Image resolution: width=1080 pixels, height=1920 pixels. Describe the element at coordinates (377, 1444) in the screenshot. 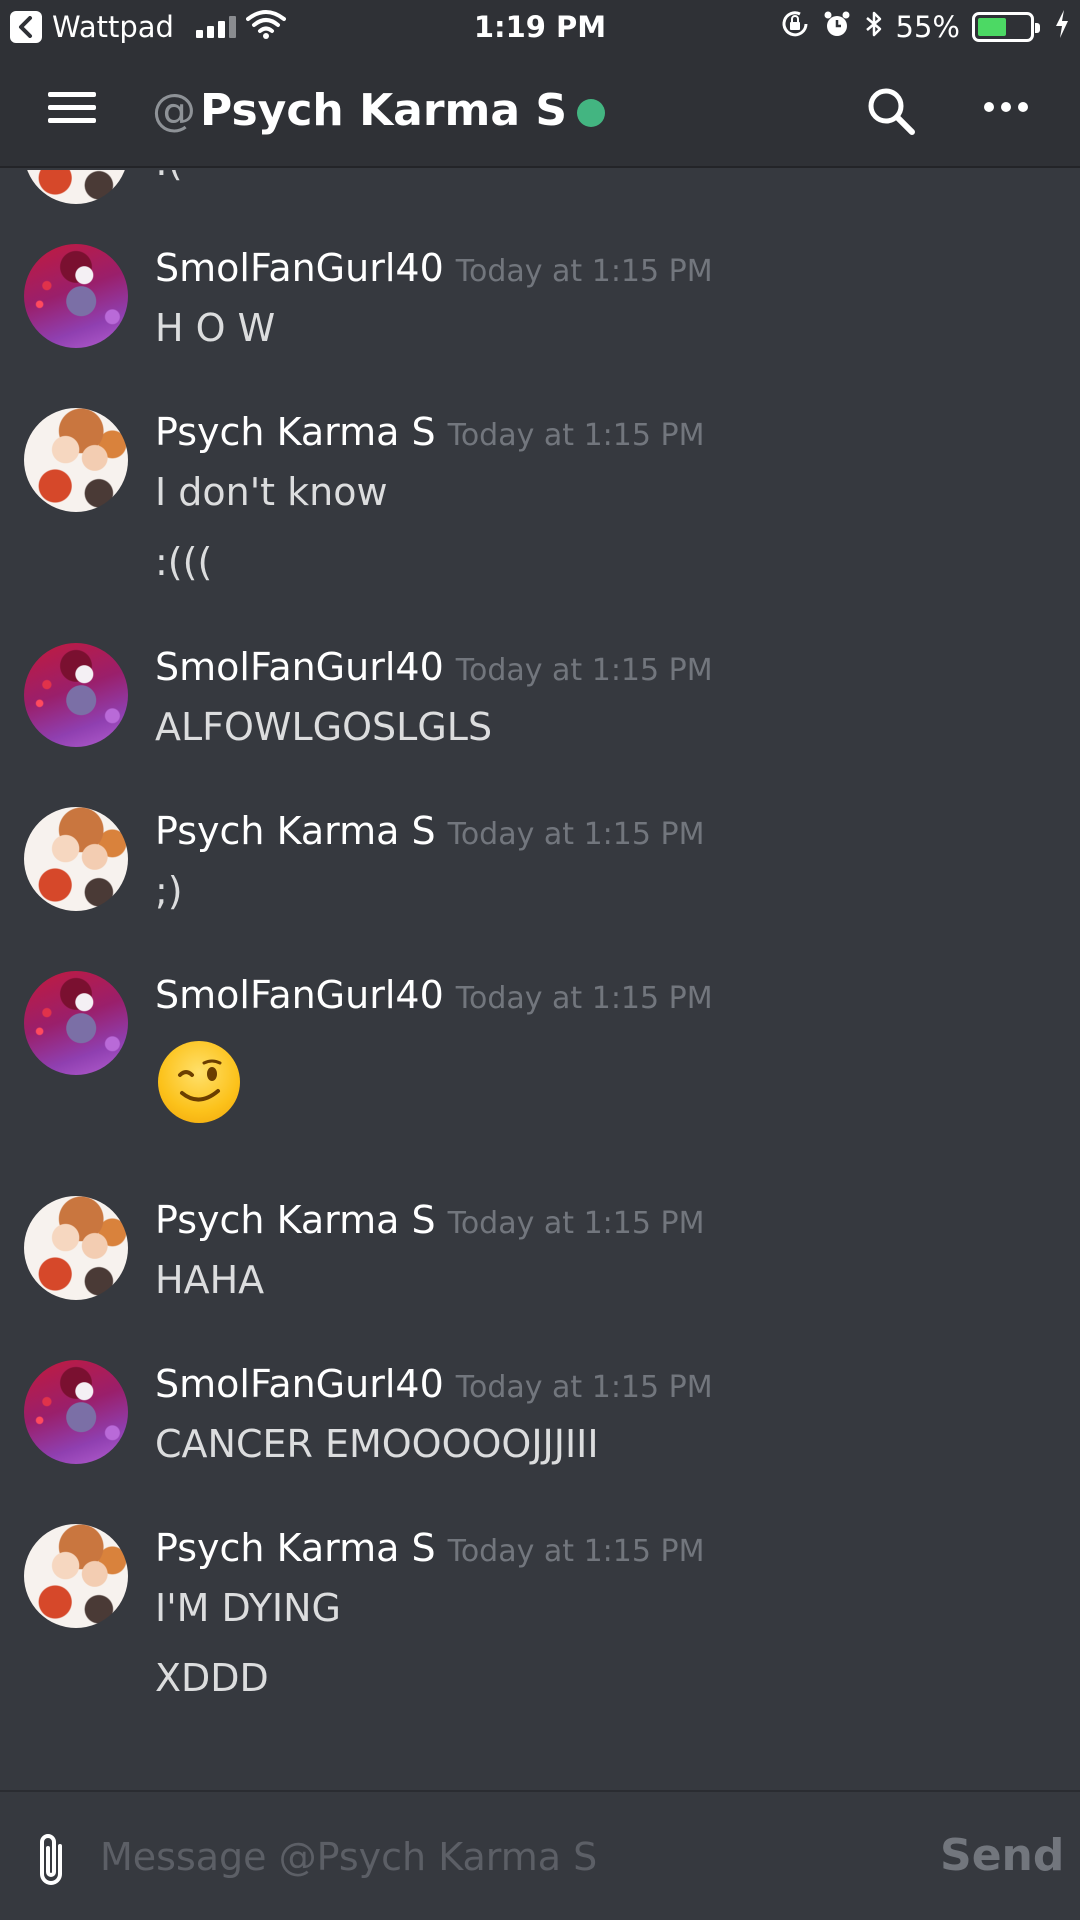

I see `message-text: CANCER EMOOOOOJJJIII` at that location.